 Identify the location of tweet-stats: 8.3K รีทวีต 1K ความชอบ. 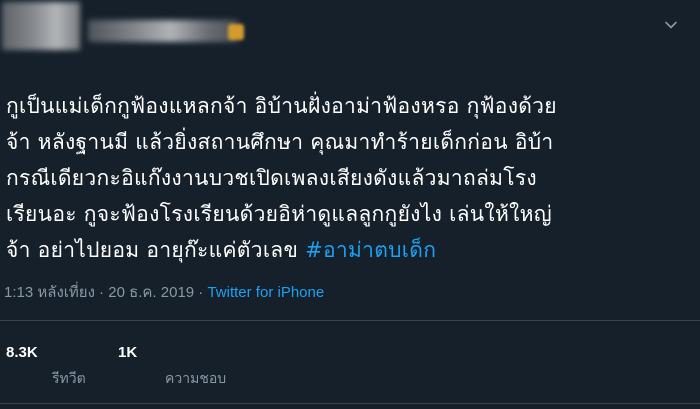
(350, 368).